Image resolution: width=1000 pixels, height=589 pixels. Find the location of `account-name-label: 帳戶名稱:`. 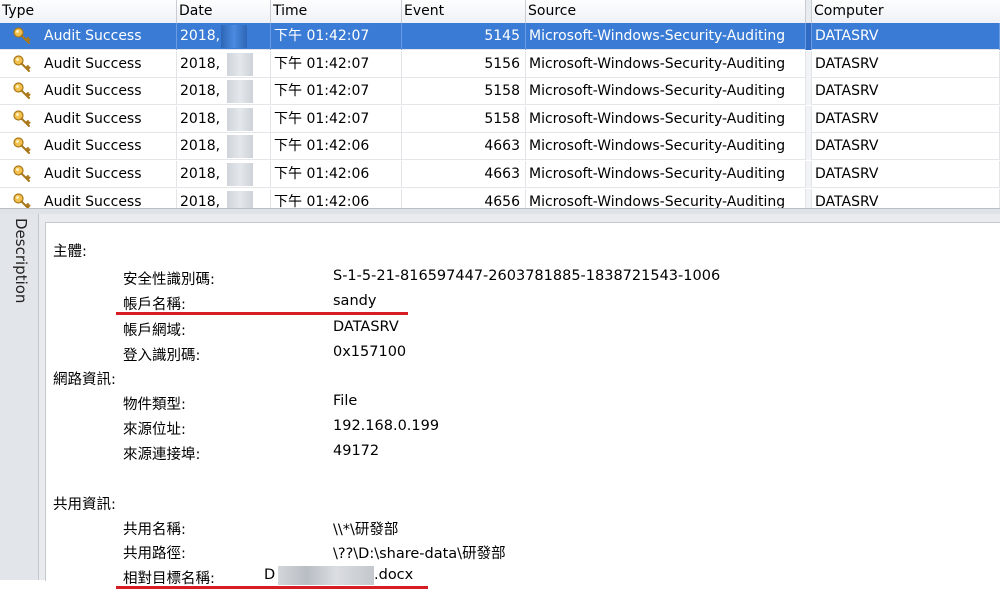

account-name-label: 帳戶名稱: is located at coordinates (154, 305).